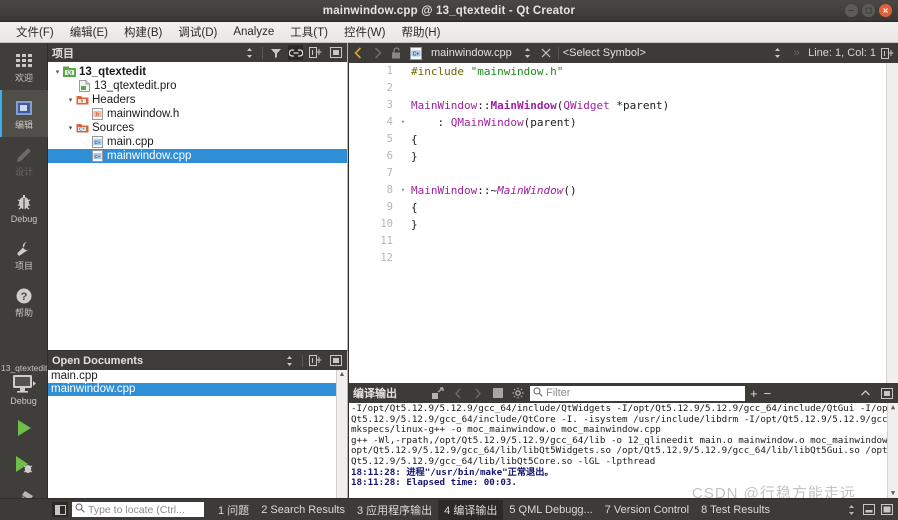  Describe the element at coordinates (24, 301) in the screenshot. I see `mode-help: ? 帮助` at that location.